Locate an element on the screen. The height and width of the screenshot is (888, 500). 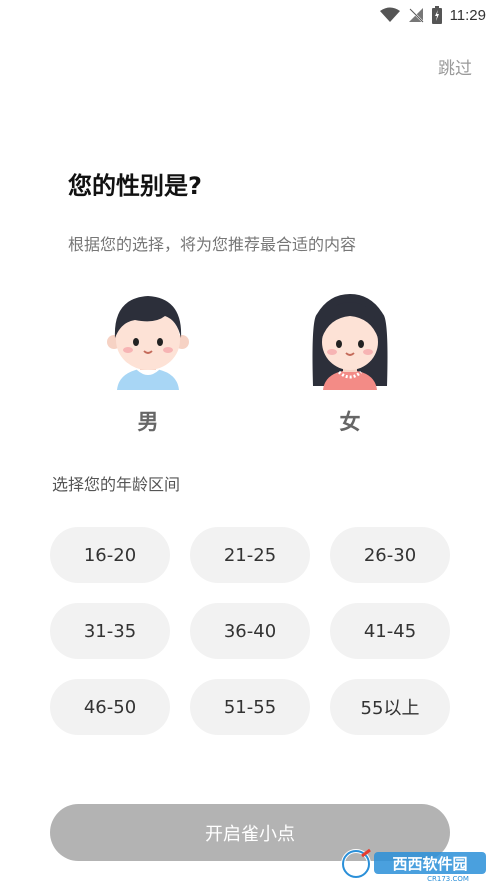
gender-option-female: 女 is located at coordinates (350, 363).